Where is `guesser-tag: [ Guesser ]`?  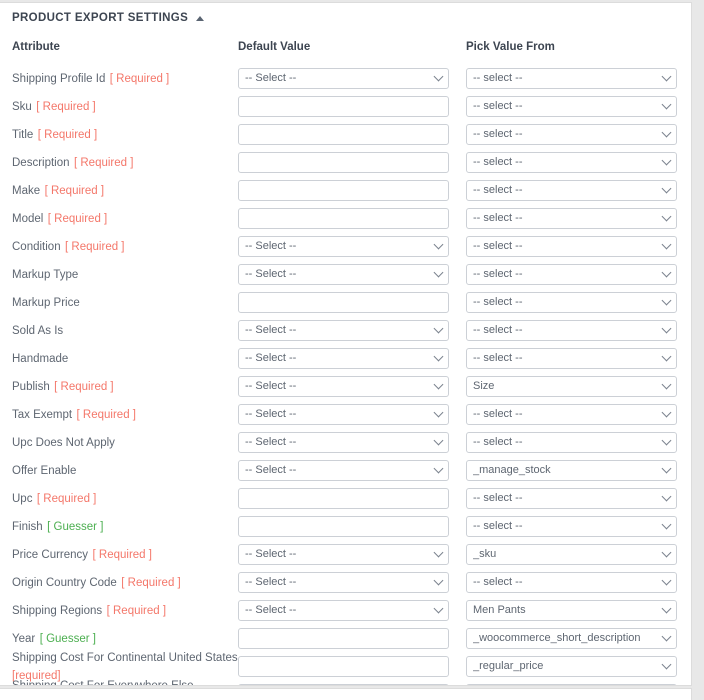
guesser-tag: [ Guesser ] is located at coordinates (75, 527).